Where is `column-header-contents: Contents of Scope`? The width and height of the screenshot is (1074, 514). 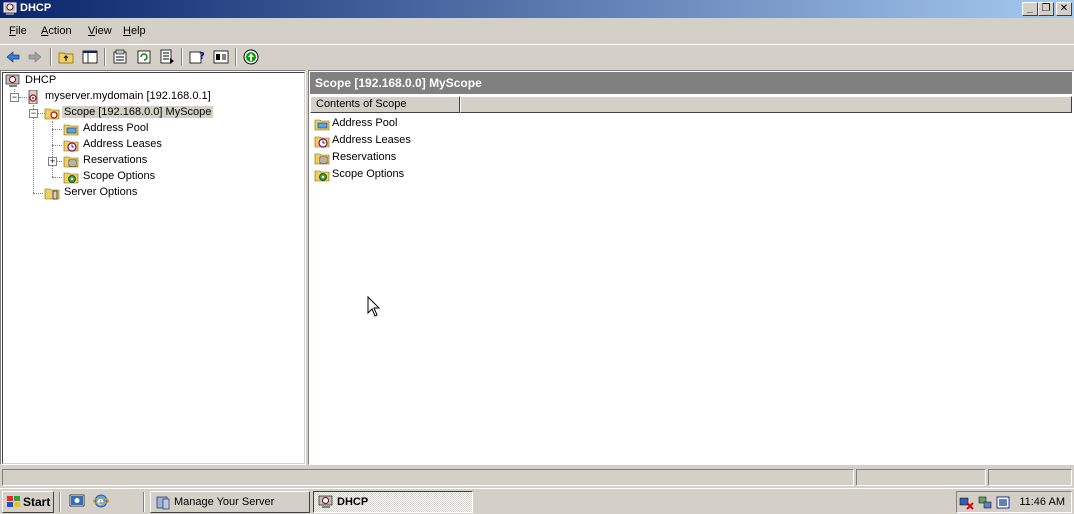 column-header-contents: Contents of Scope is located at coordinates (385, 104).